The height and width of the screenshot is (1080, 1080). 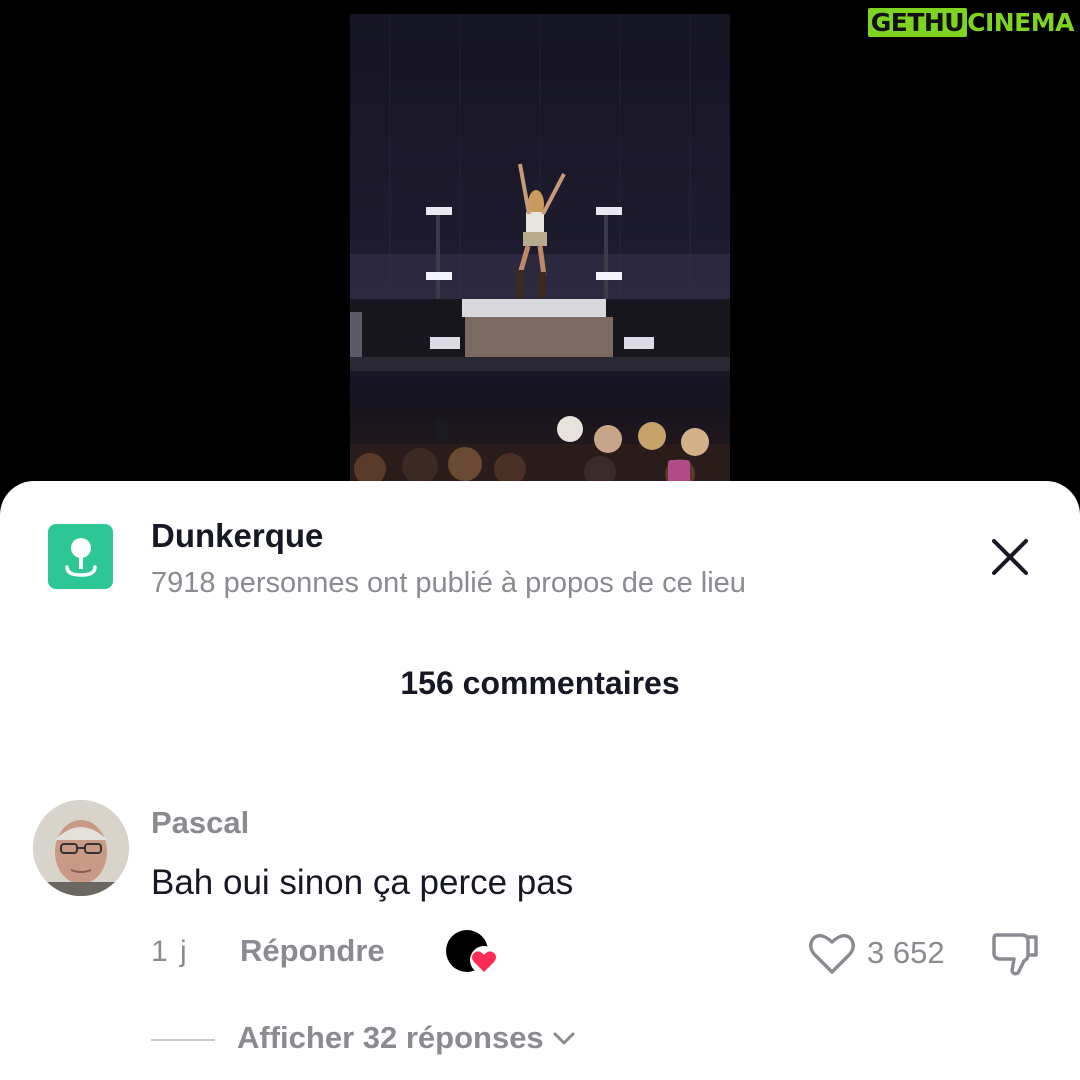 I want to click on comment-author: Pascal, so click(x=200, y=823).